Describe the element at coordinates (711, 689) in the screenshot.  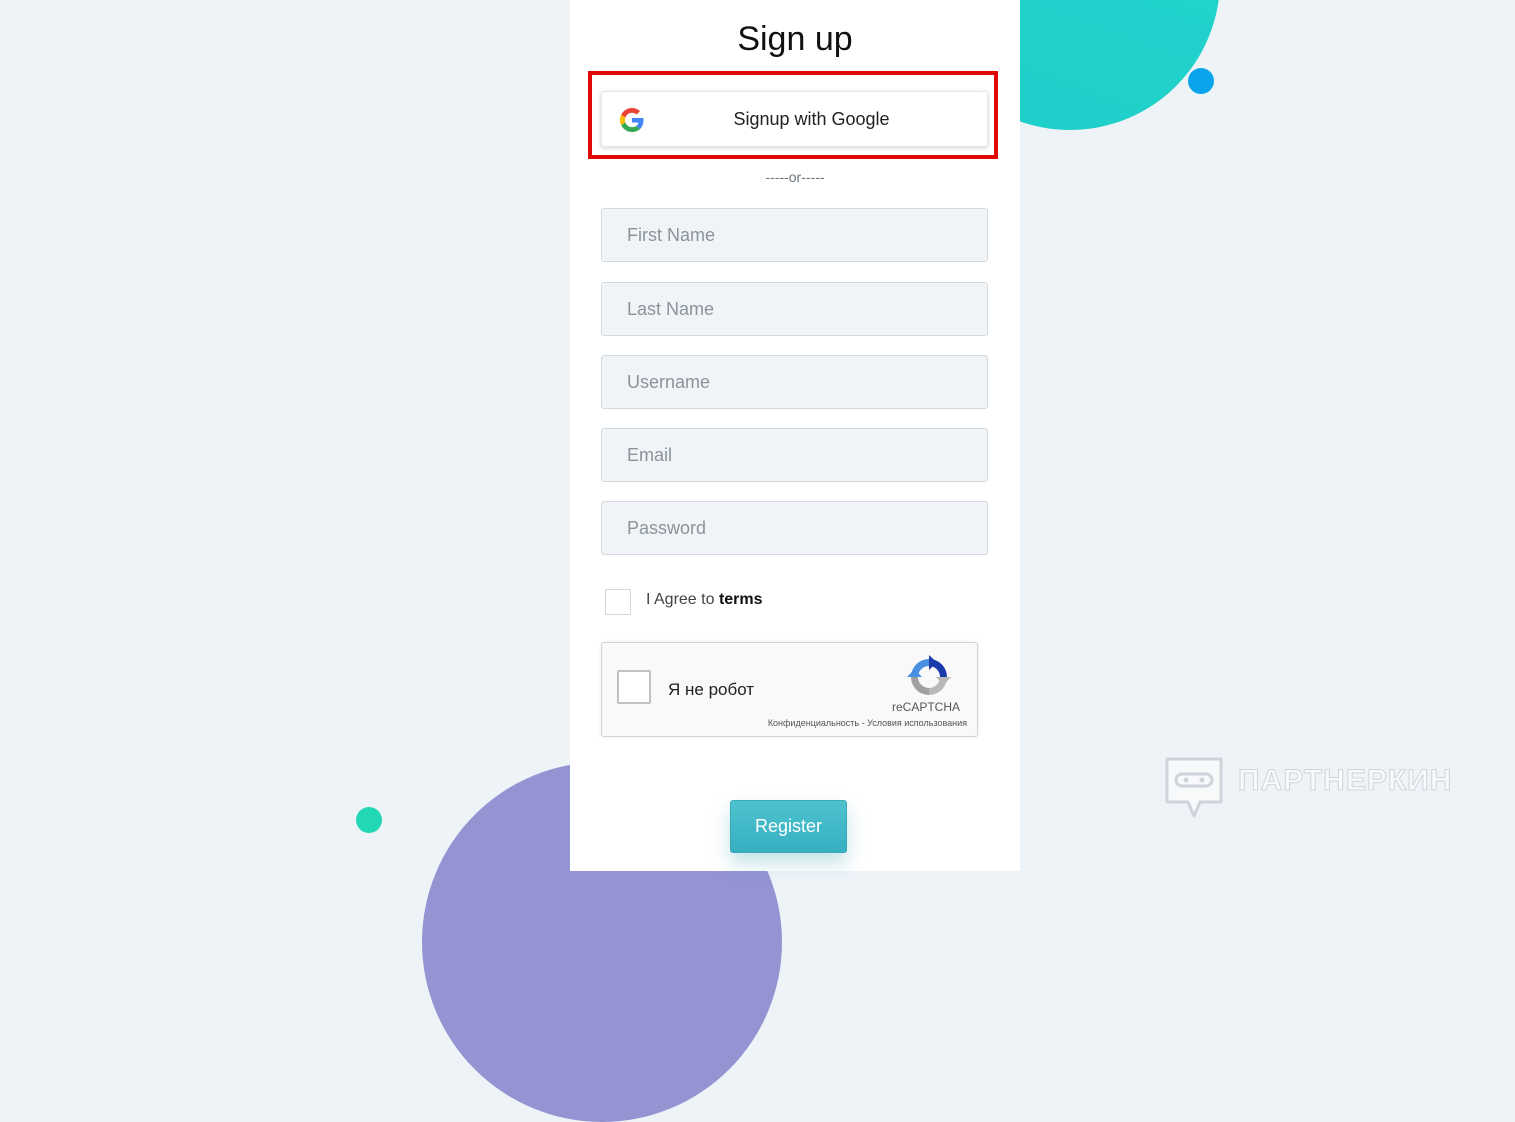
I see `recaptcha-label: Я не робот` at that location.